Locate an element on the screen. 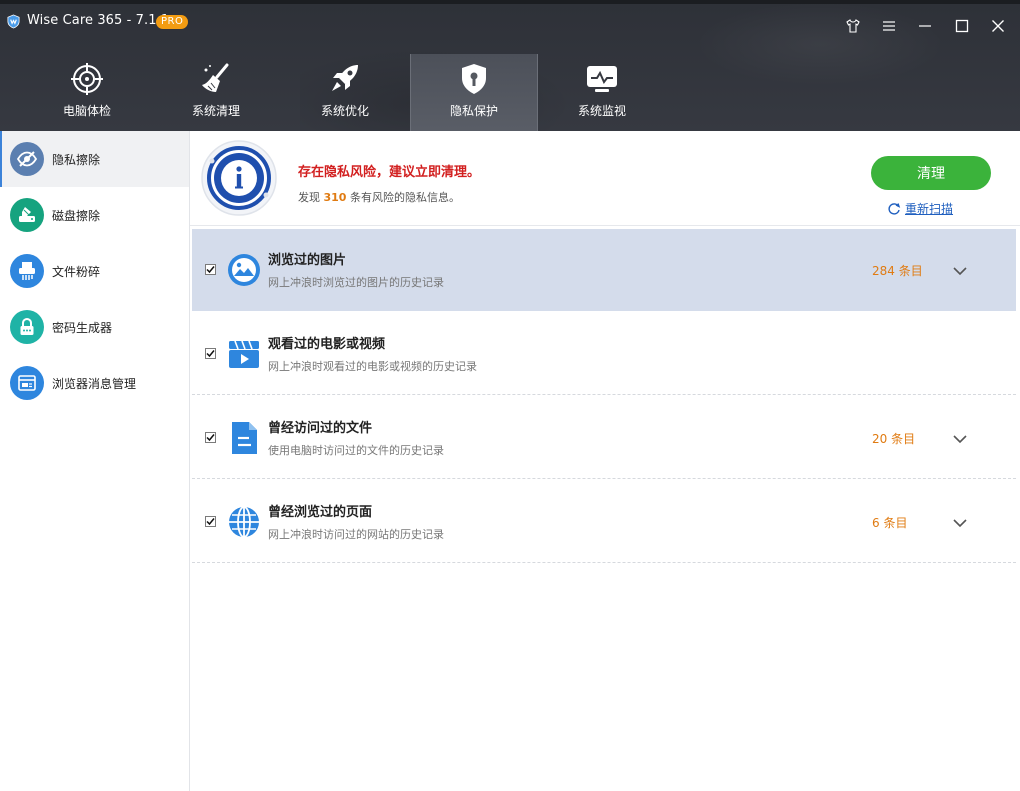  sidebar-item-file-shredder: 文件粉碎 is located at coordinates (94, 271).